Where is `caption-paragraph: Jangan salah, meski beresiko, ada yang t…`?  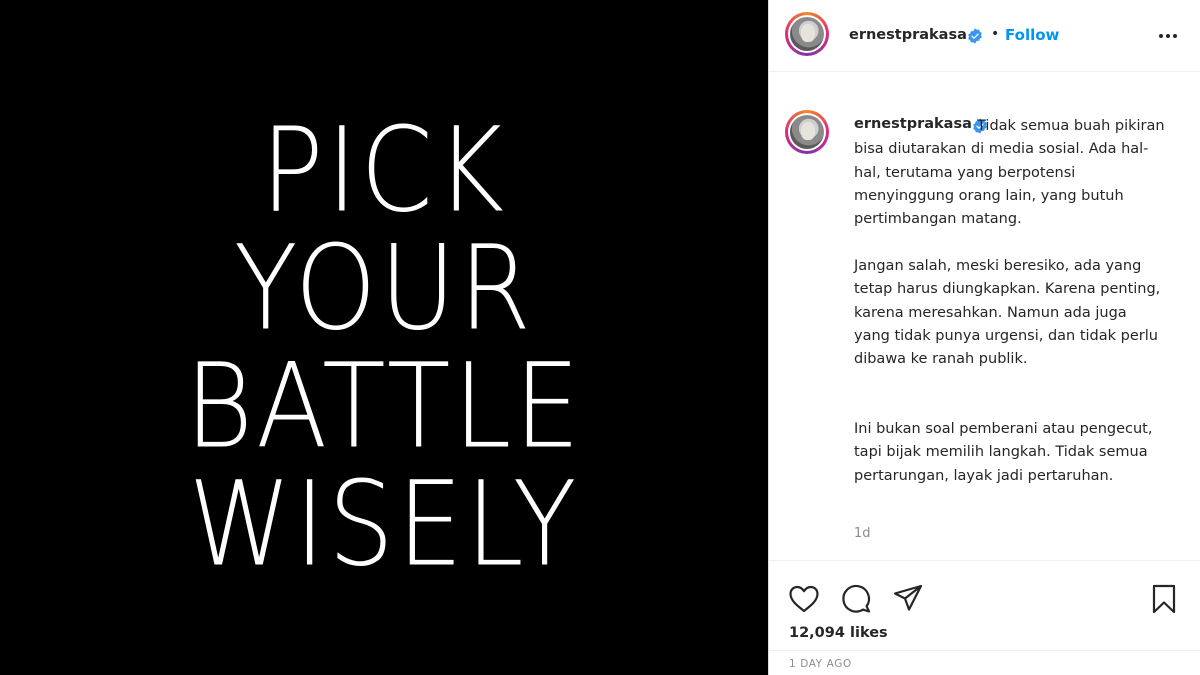
caption-paragraph: Jangan salah, meski beresiko, ada yang t… is located at coordinates (1007, 313).